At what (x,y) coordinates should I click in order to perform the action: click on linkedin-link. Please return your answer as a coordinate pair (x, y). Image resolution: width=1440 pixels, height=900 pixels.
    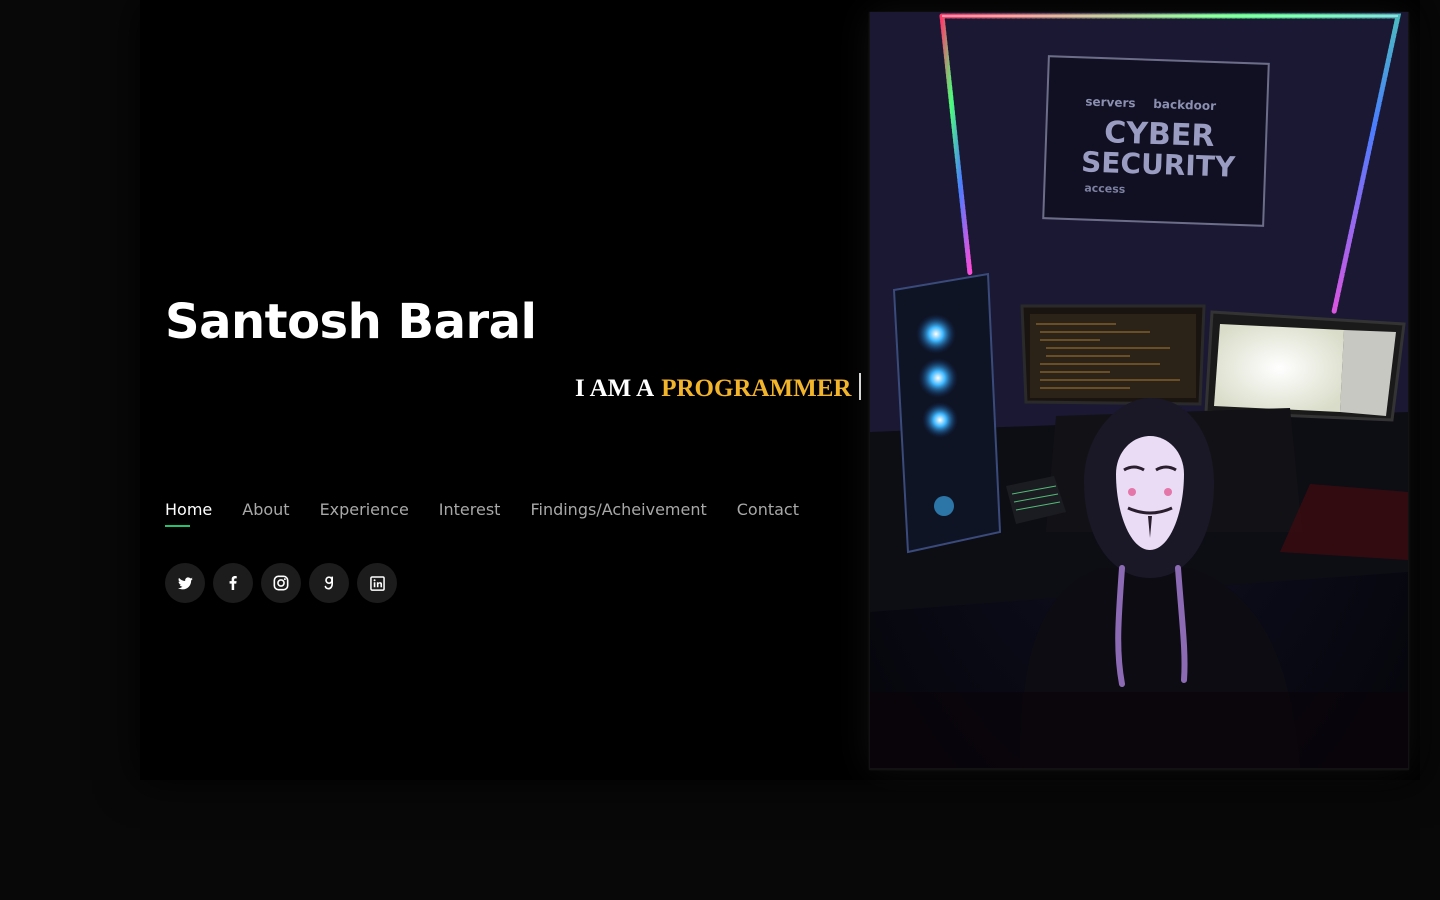
    Looking at the image, I should click on (377, 583).